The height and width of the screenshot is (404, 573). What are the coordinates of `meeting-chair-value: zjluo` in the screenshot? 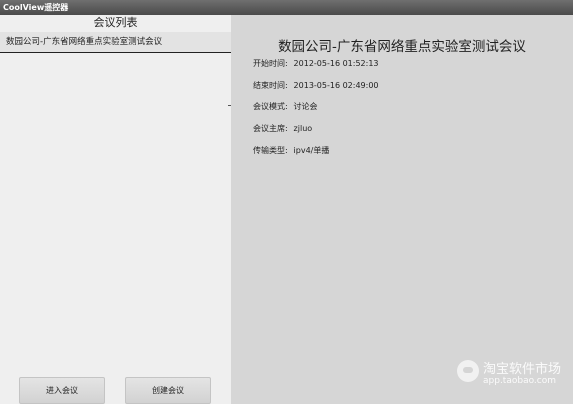 It's located at (303, 128).